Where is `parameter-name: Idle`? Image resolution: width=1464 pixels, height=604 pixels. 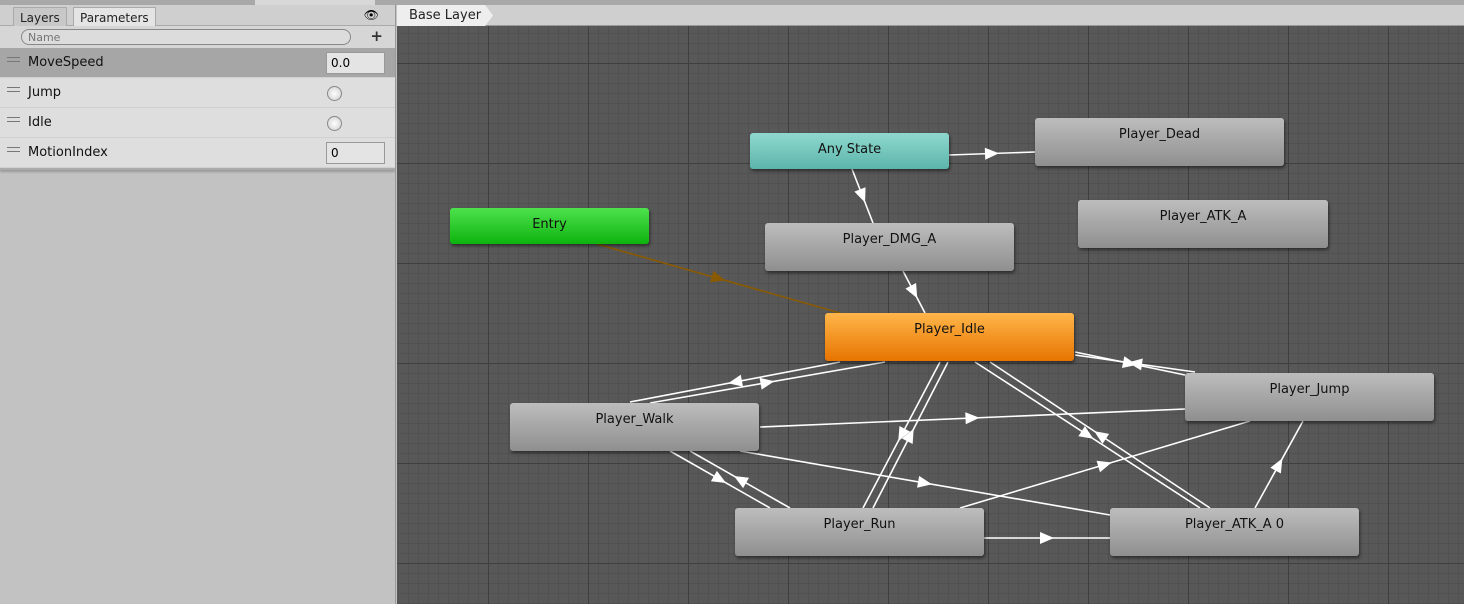 parameter-name: Idle is located at coordinates (40, 122).